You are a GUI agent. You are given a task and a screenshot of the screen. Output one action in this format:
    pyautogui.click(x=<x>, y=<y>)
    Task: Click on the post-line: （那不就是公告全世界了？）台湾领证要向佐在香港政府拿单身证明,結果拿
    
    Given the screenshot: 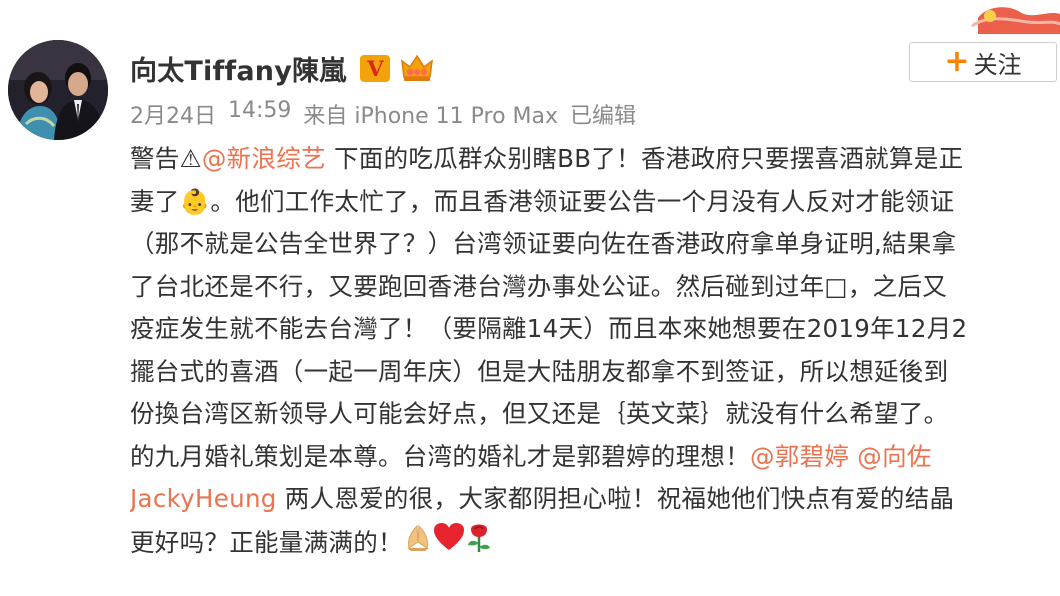 What is the action you would take?
    pyautogui.click(x=595, y=244)
    